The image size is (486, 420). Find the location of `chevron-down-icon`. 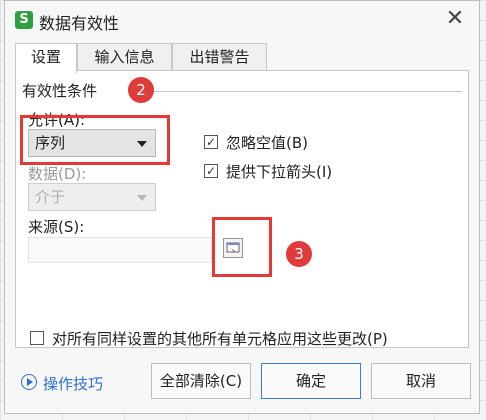

chevron-down-icon is located at coordinates (142, 198).